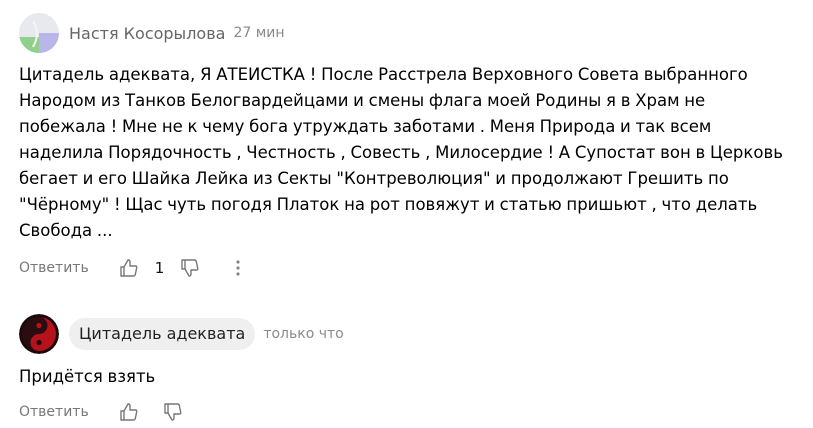  Describe the element at coordinates (406, 412) in the screenshot. I see `comment-actions: Ответить` at that location.